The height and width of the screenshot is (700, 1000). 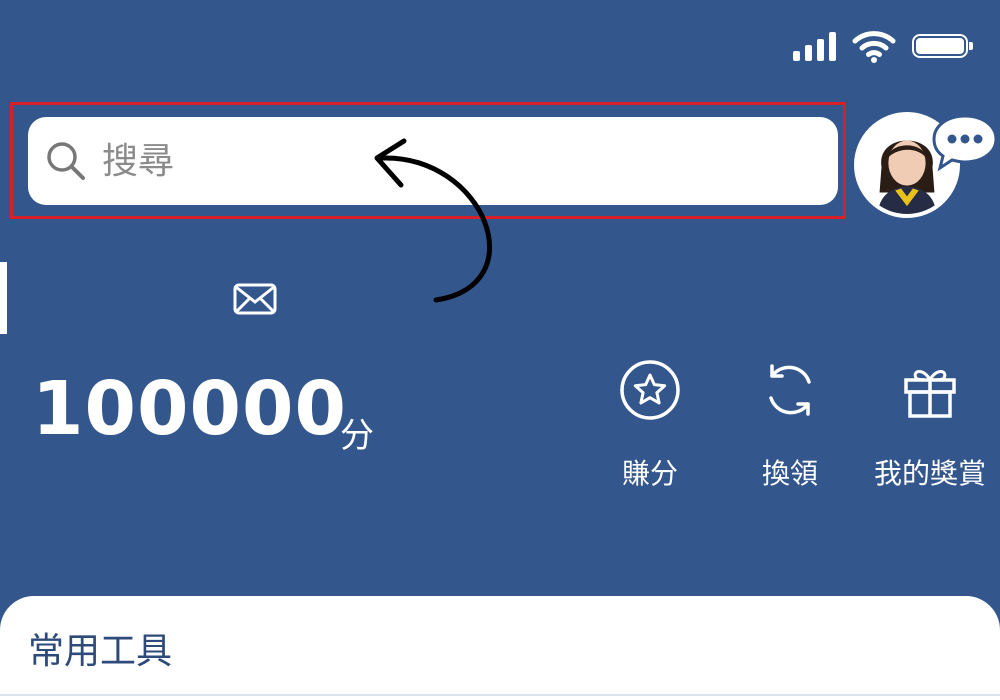 What do you see at coordinates (189, 409) in the screenshot?
I see `points-value: 100000` at bounding box center [189, 409].